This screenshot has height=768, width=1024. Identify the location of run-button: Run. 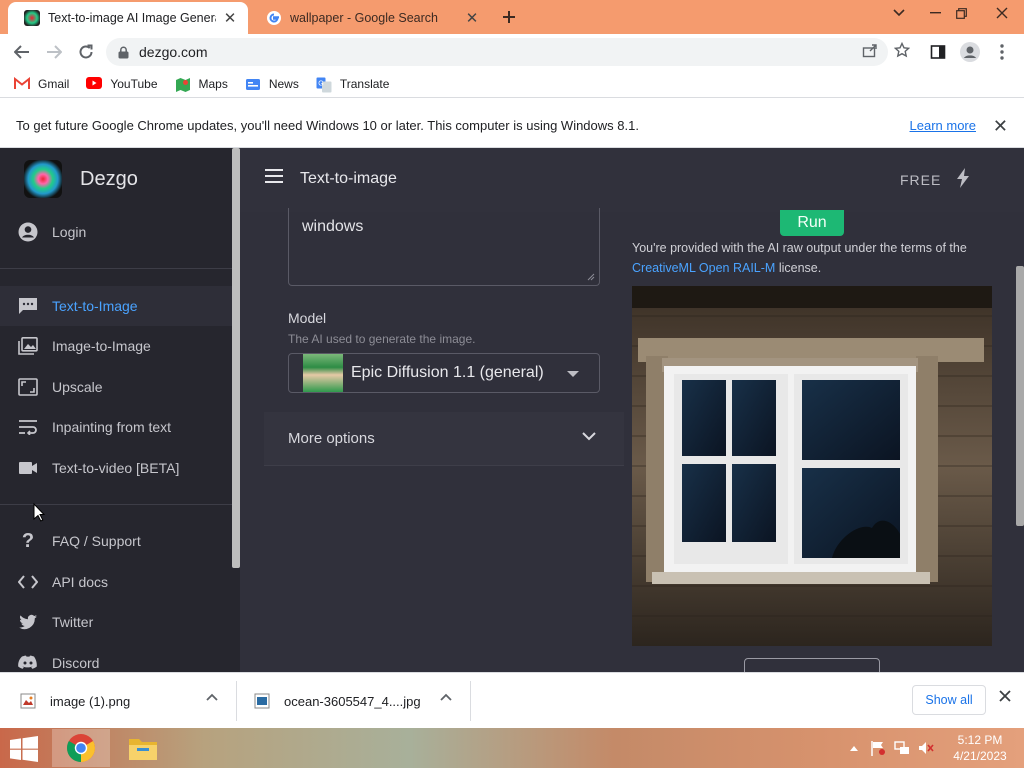
(812, 223).